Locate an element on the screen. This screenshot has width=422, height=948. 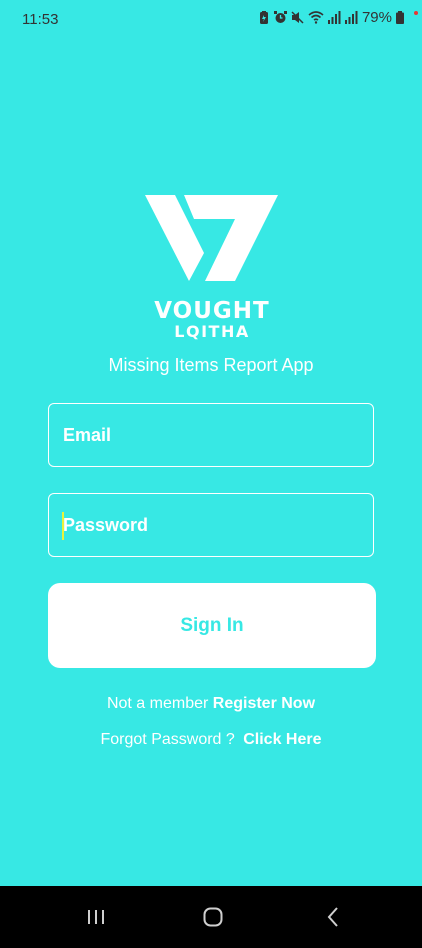
logo-mark-icon is located at coordinates (211, 238).